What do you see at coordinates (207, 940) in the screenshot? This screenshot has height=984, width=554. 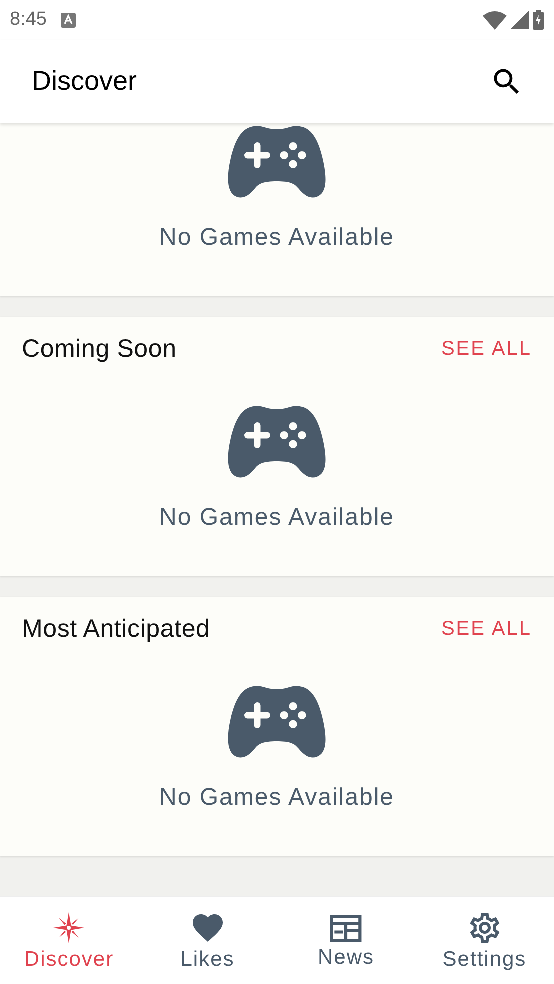 I see `nav-tab: Likes` at bounding box center [207, 940].